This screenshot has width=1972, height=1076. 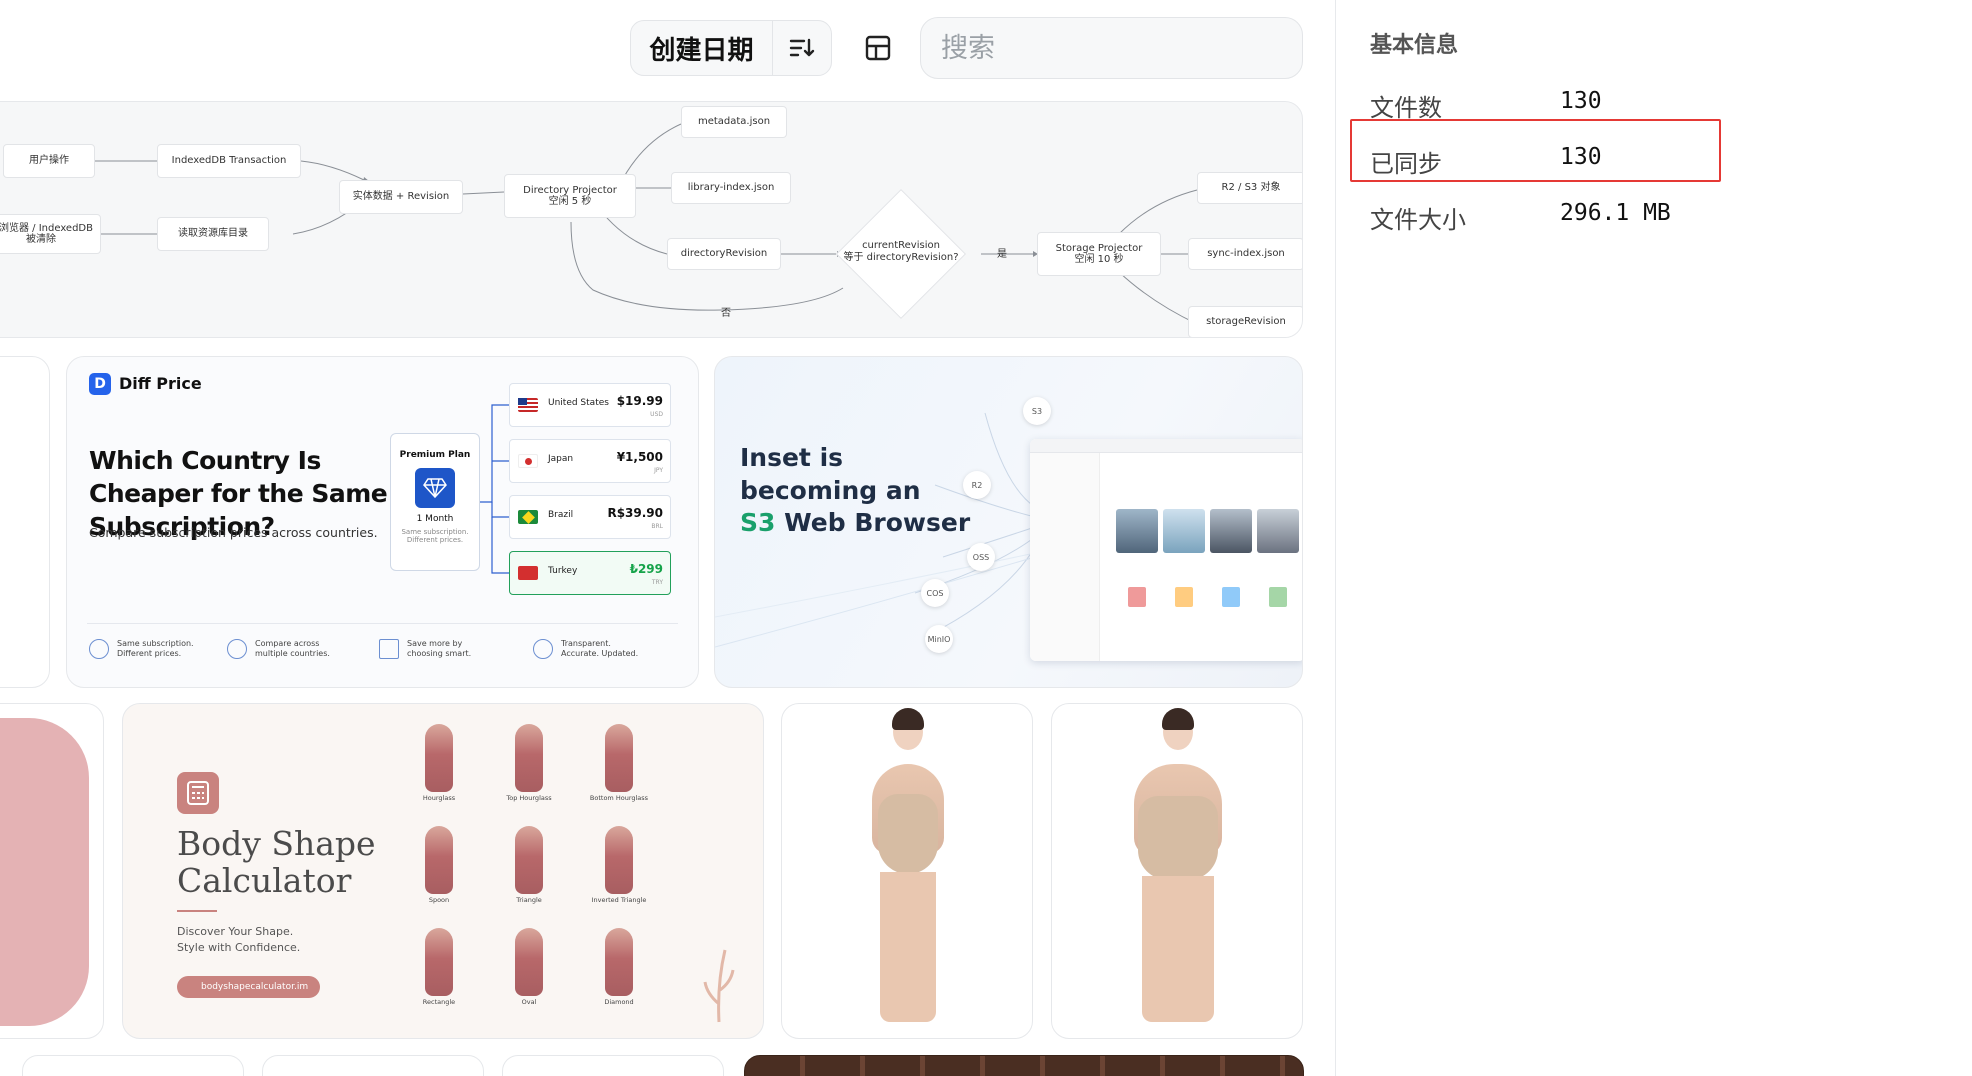 I want to click on shape-bottom-hourglass: Bottom Hourglass, so click(x=619, y=763).